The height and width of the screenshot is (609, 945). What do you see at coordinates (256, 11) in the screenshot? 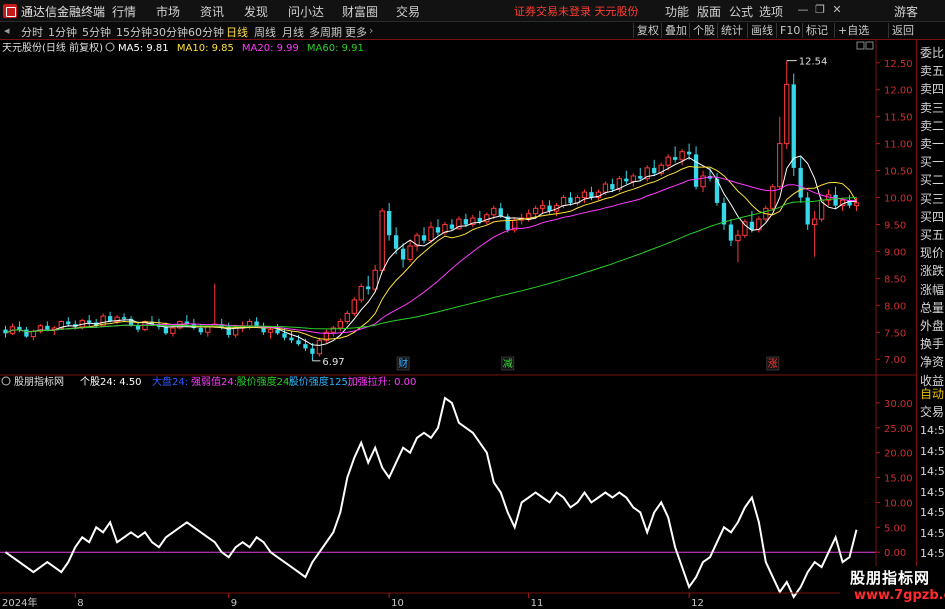
I see `menu-item-discover: 发现` at bounding box center [256, 11].